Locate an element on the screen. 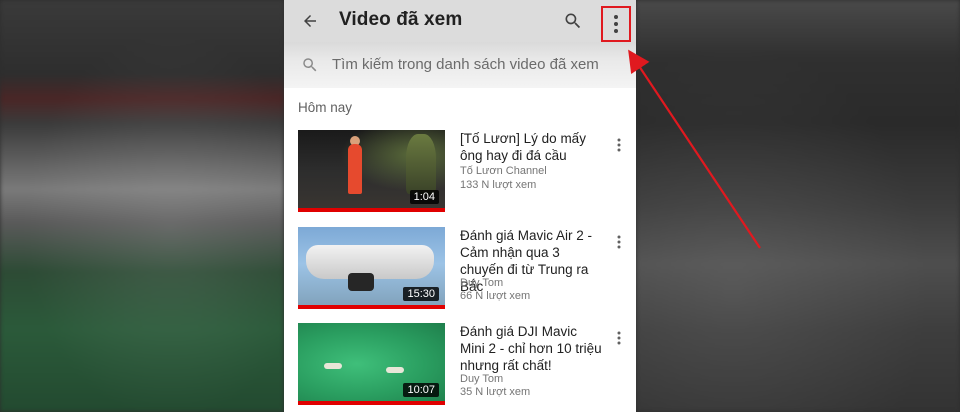  more-options-button is located at coordinates (616, 24).